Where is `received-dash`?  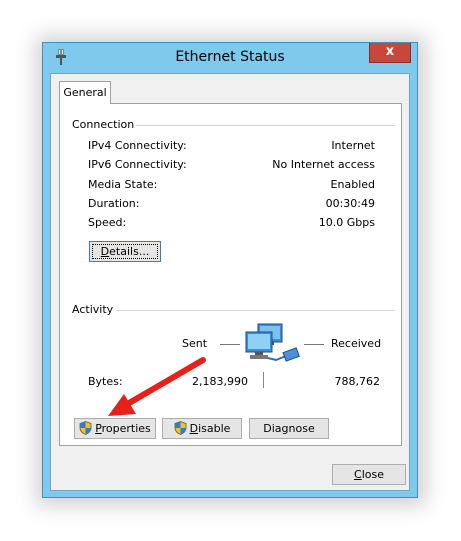
received-dash is located at coordinates (314, 344).